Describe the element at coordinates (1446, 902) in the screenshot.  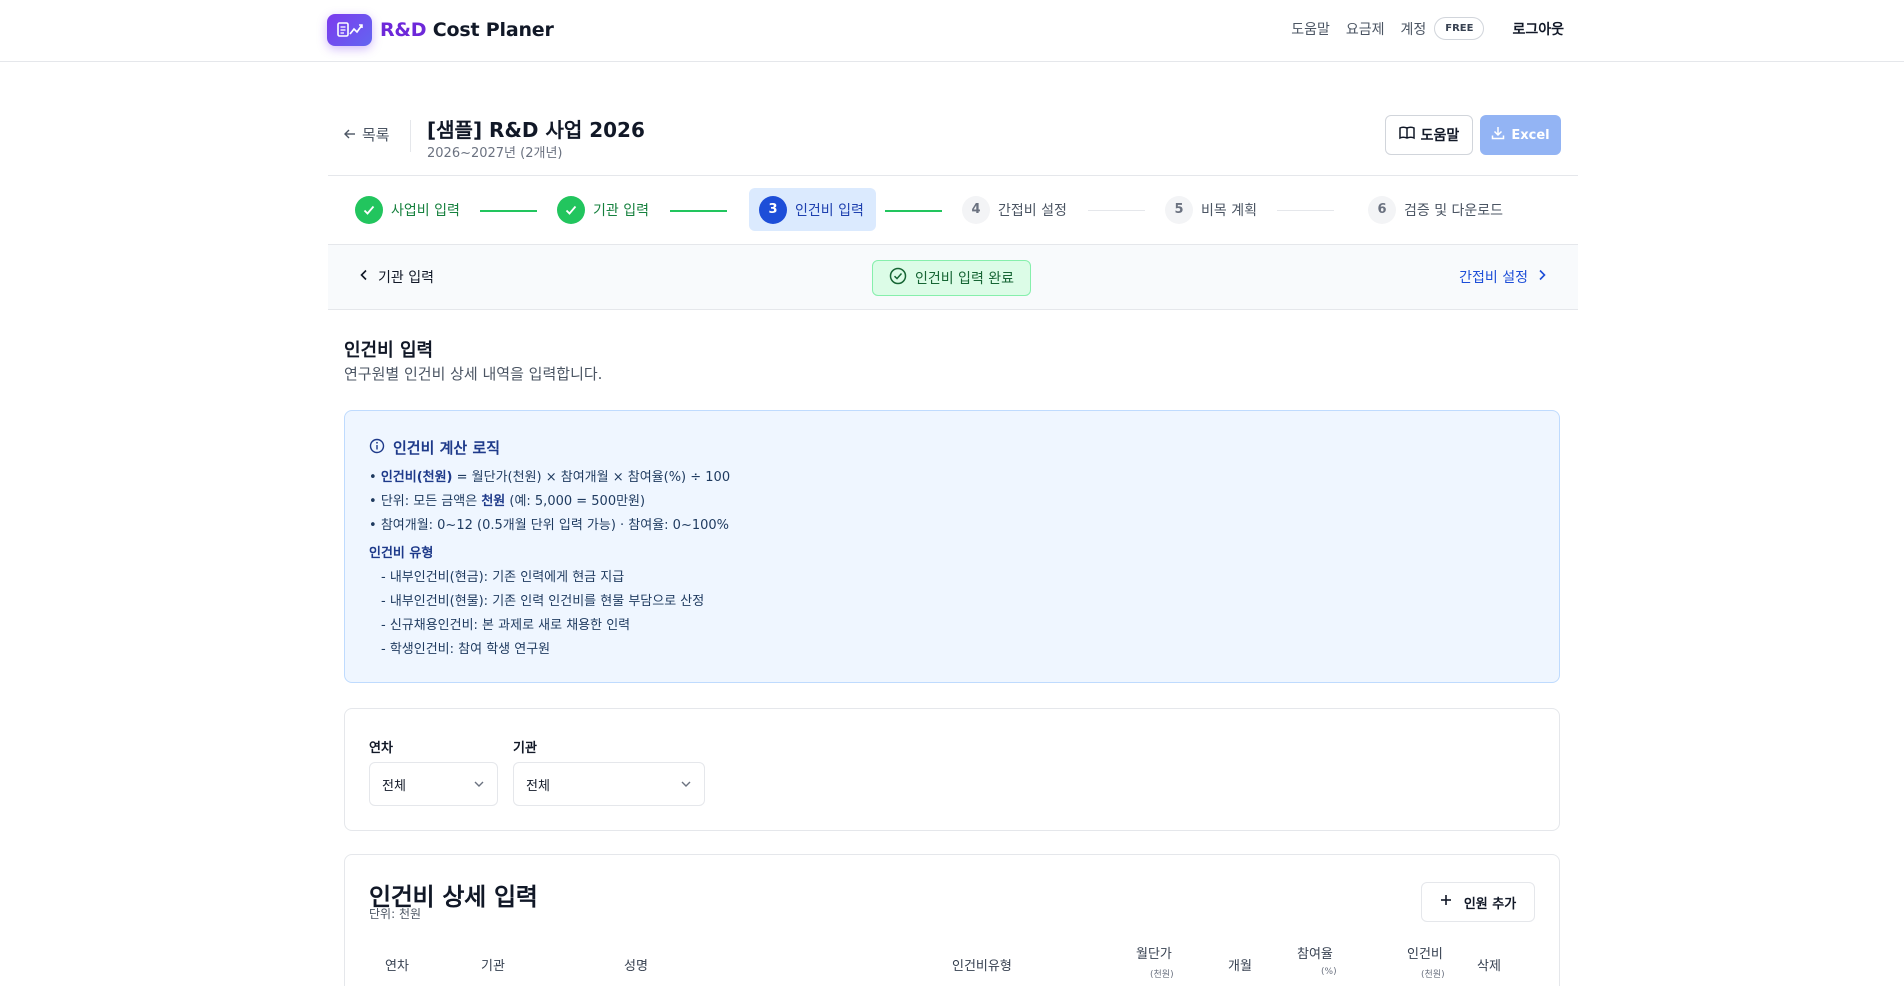
I see `plus-icon` at that location.